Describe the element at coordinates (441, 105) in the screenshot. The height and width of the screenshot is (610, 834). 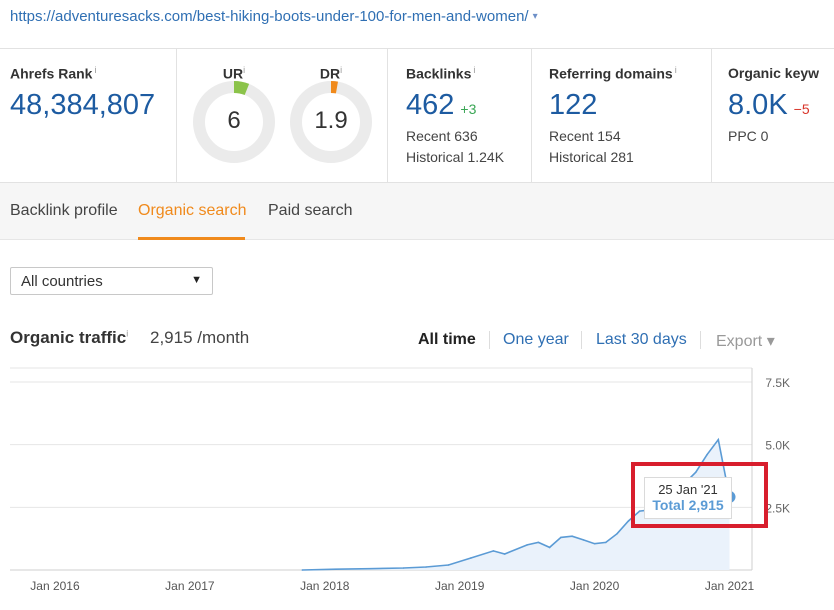
I see `backlinks-value: 462 +3` at that location.